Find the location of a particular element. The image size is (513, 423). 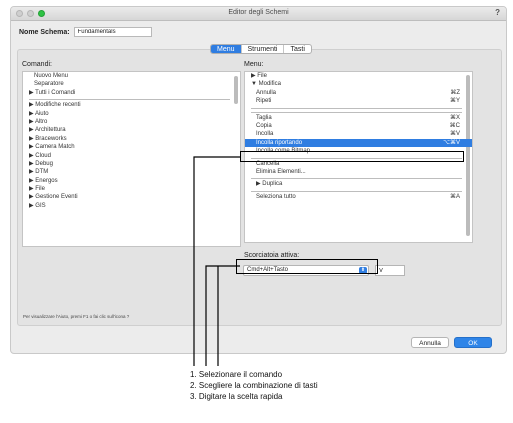

menu-item: ▶ File is located at coordinates (358, 76).